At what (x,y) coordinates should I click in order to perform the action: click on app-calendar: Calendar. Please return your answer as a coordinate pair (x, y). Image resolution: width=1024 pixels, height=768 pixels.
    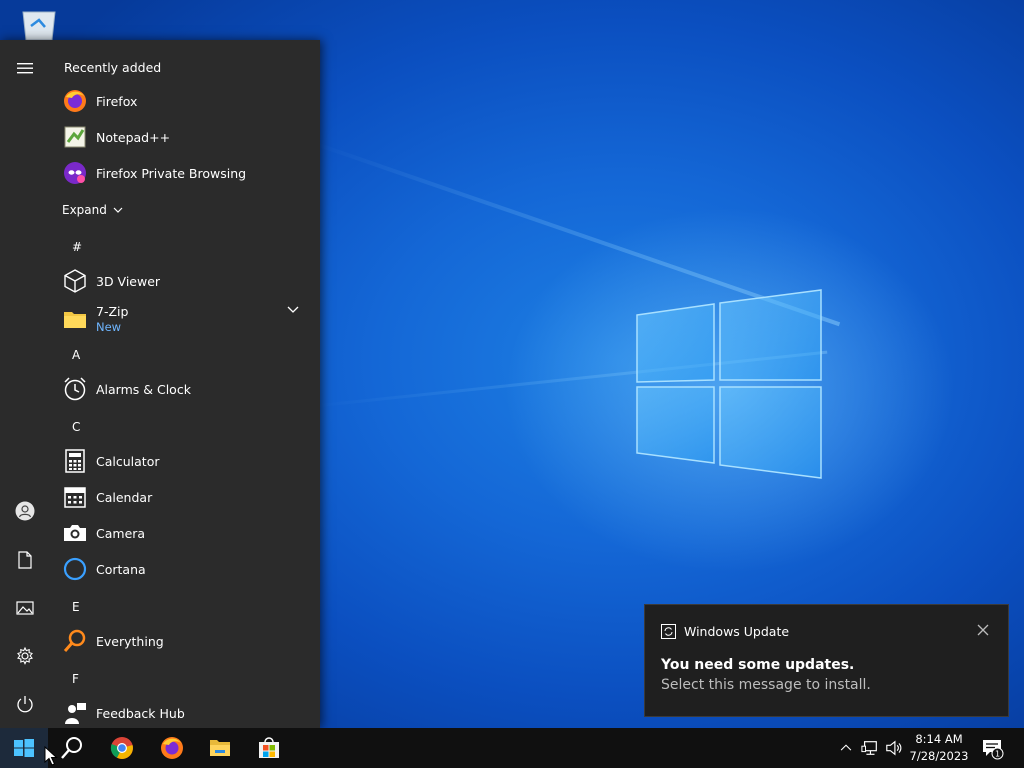
    Looking at the image, I should click on (187, 497).